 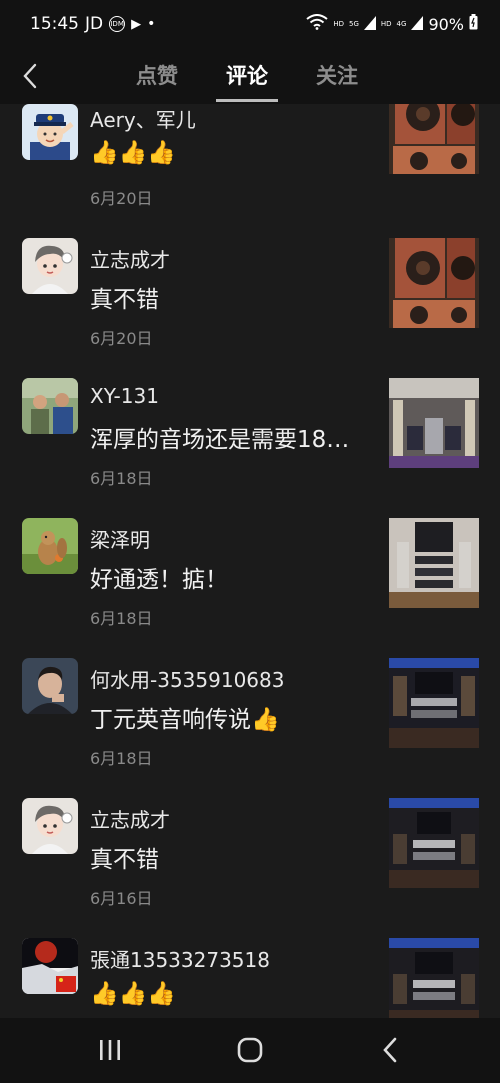 I want to click on back-arrow-icon, so click(x=30, y=76).